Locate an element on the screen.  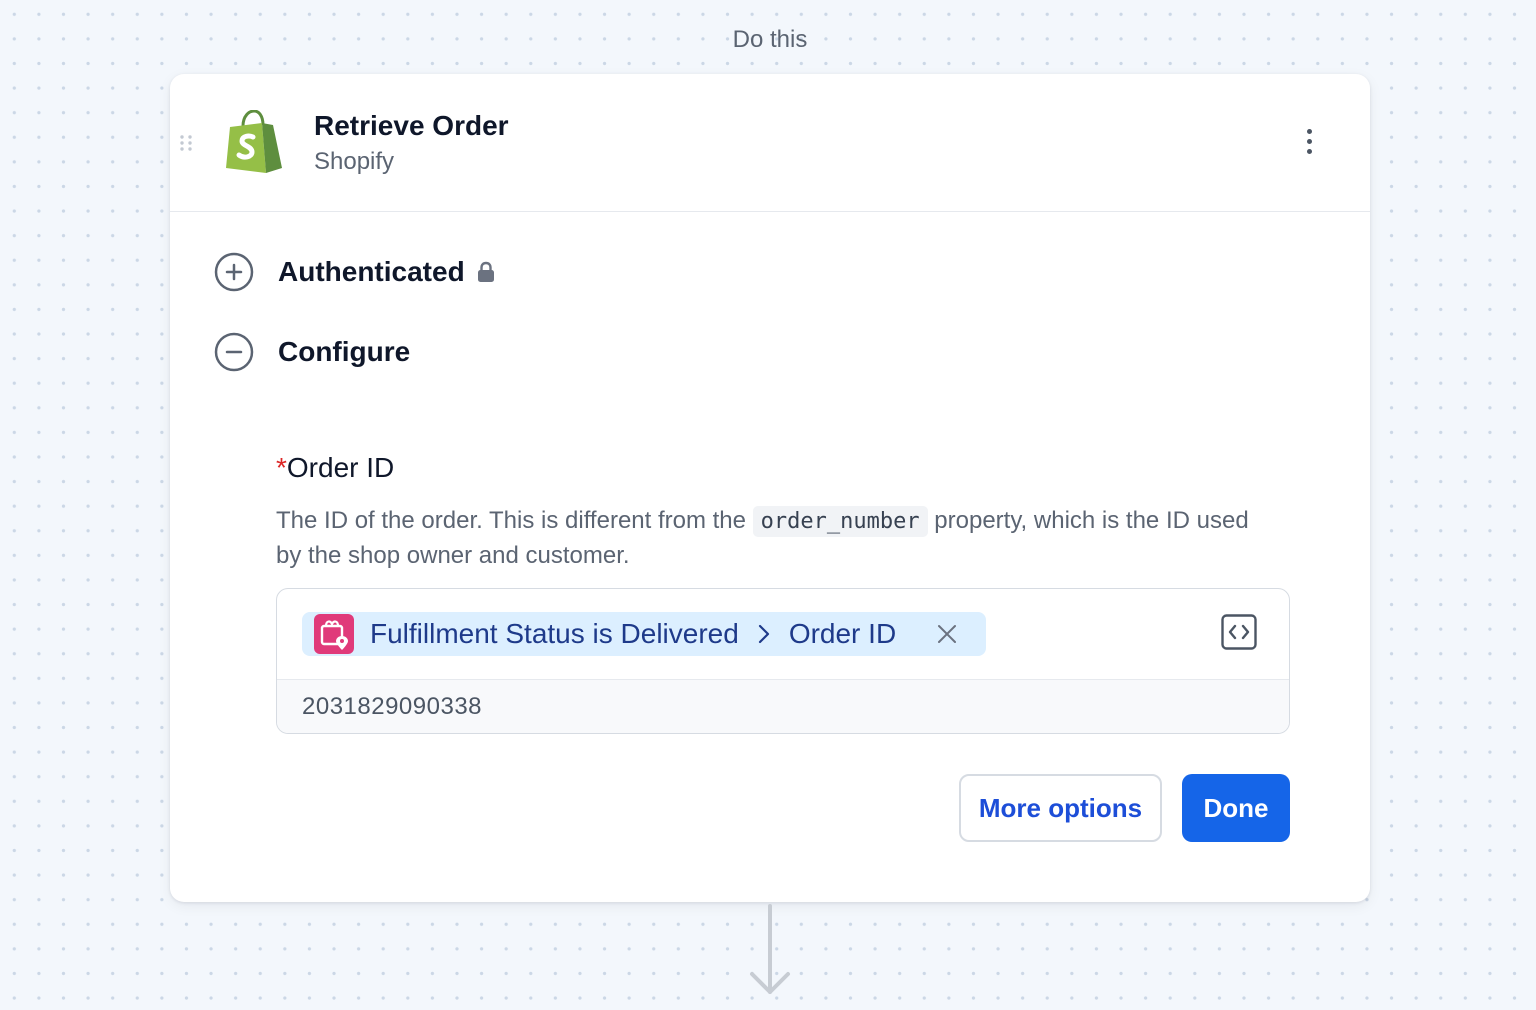
arrow-down-icon is located at coordinates (770, 949).